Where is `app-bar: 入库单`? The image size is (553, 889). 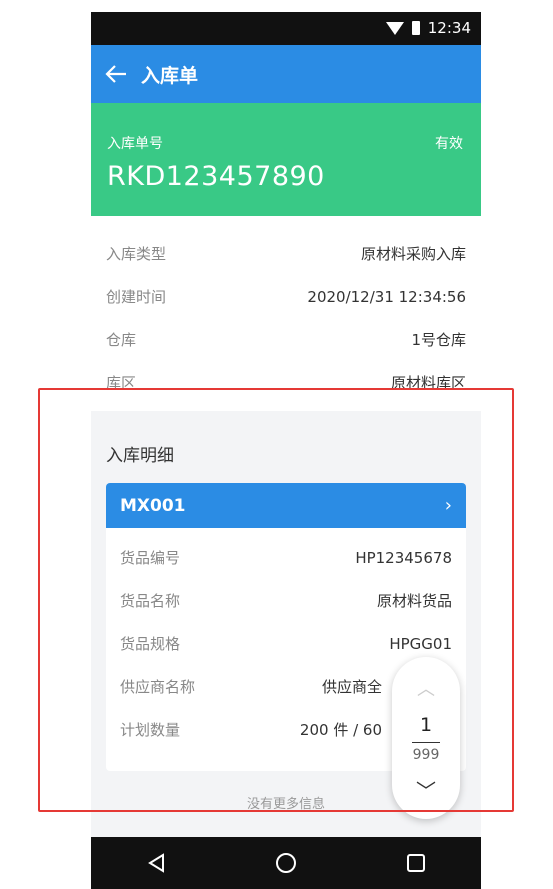 app-bar: 入库单 is located at coordinates (286, 74).